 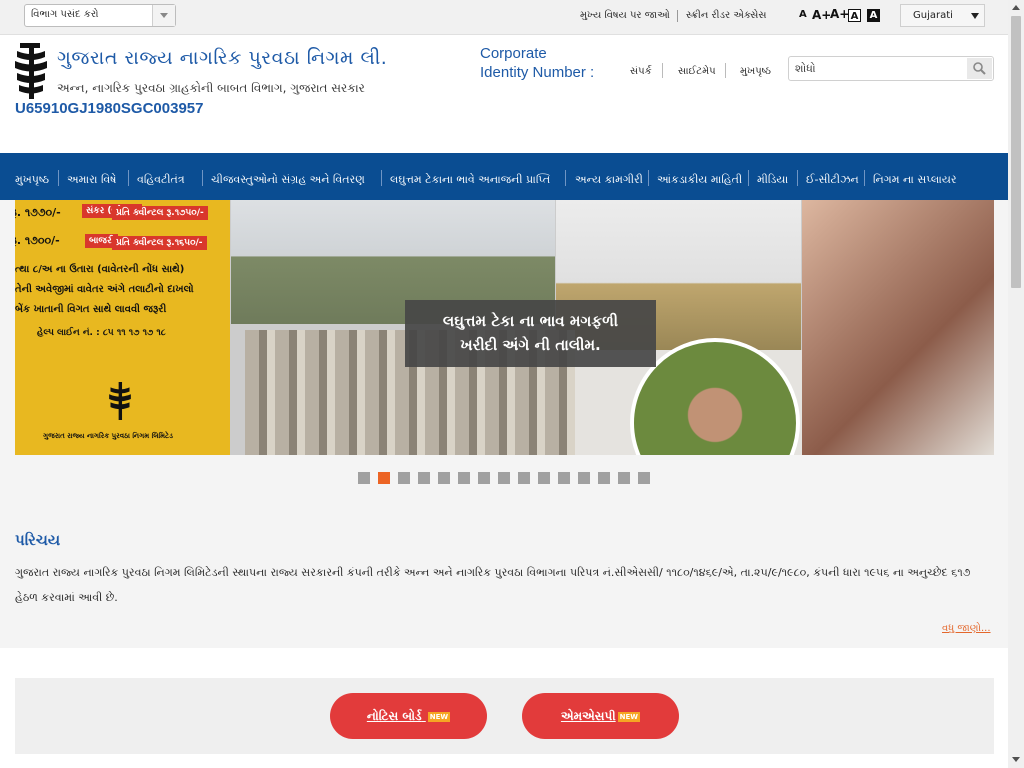 I want to click on scroll-up-arrow-icon, so click(x=1016, y=7).